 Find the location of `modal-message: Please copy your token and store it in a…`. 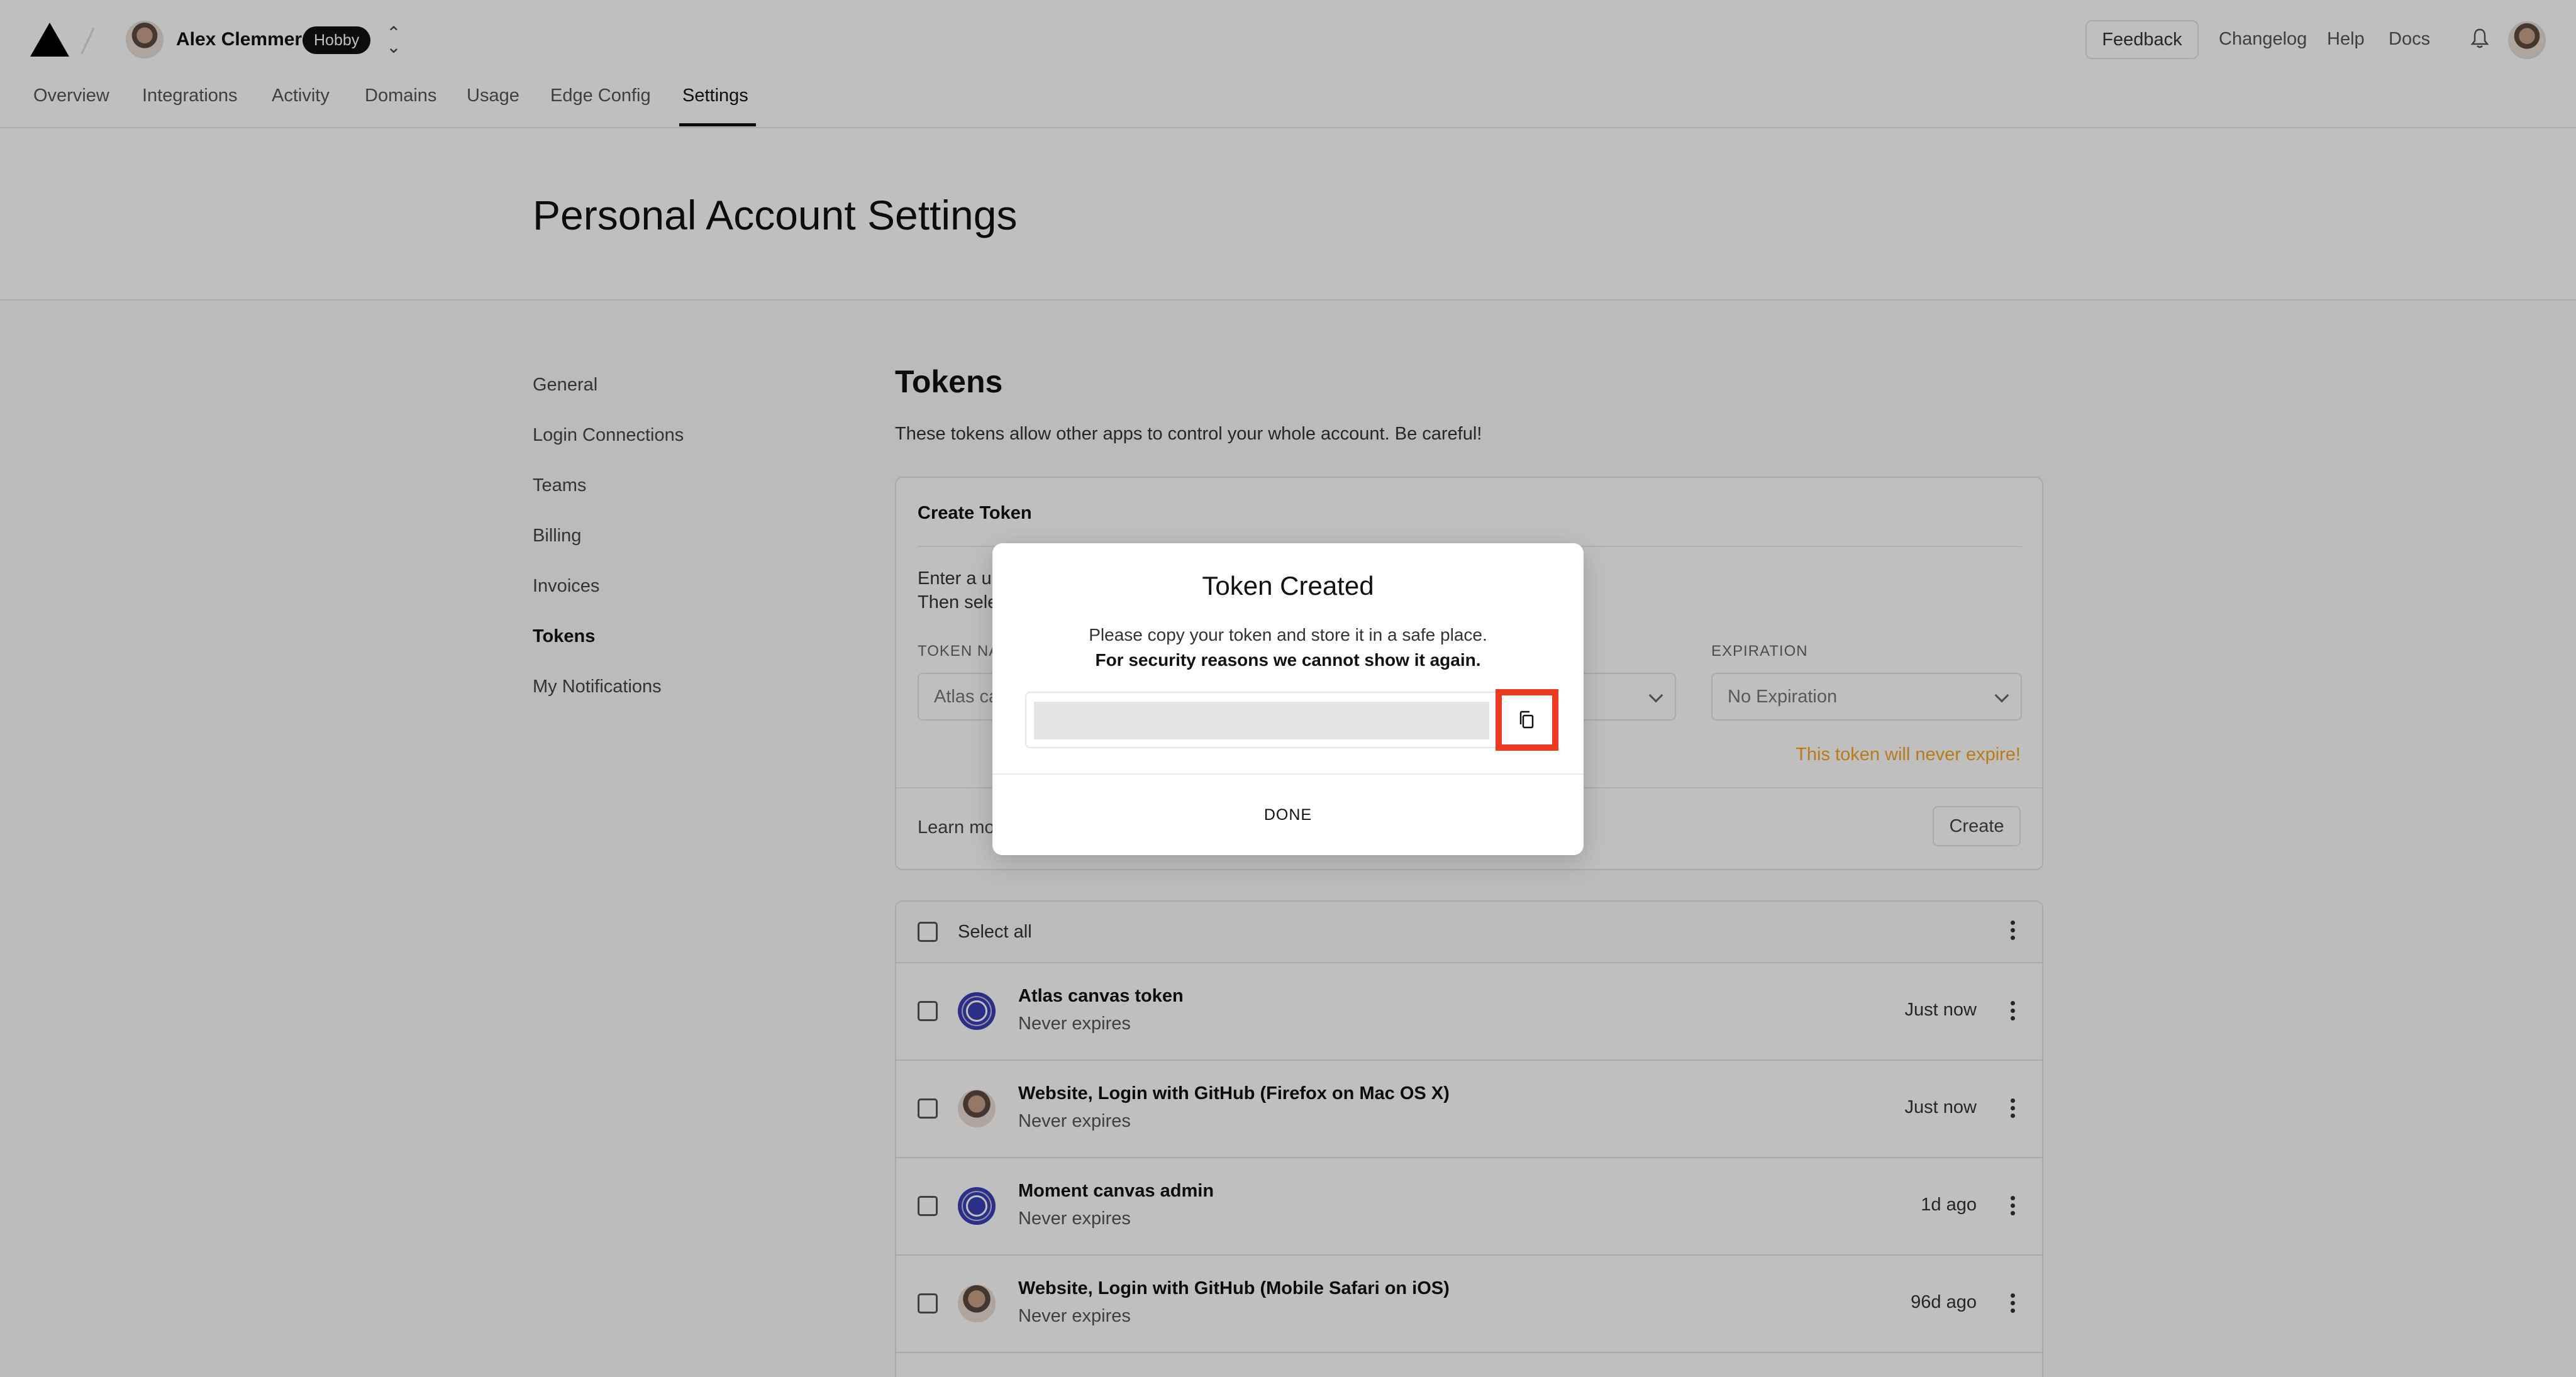

modal-message: Please copy your token and store it in a… is located at coordinates (1288, 634).